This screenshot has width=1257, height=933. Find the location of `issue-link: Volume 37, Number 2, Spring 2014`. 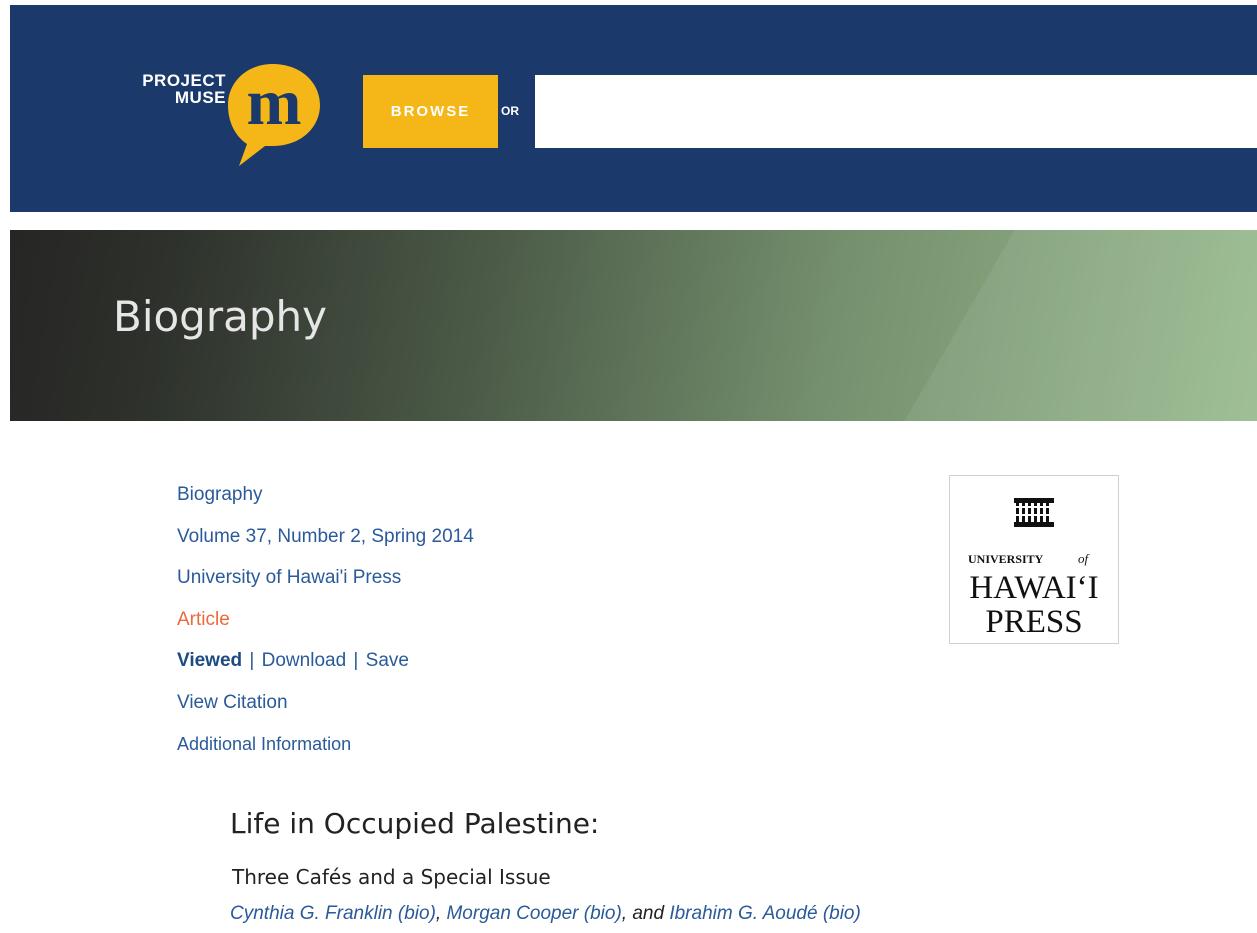

issue-link: Volume 37, Number 2, Spring 2014 is located at coordinates (325, 536).